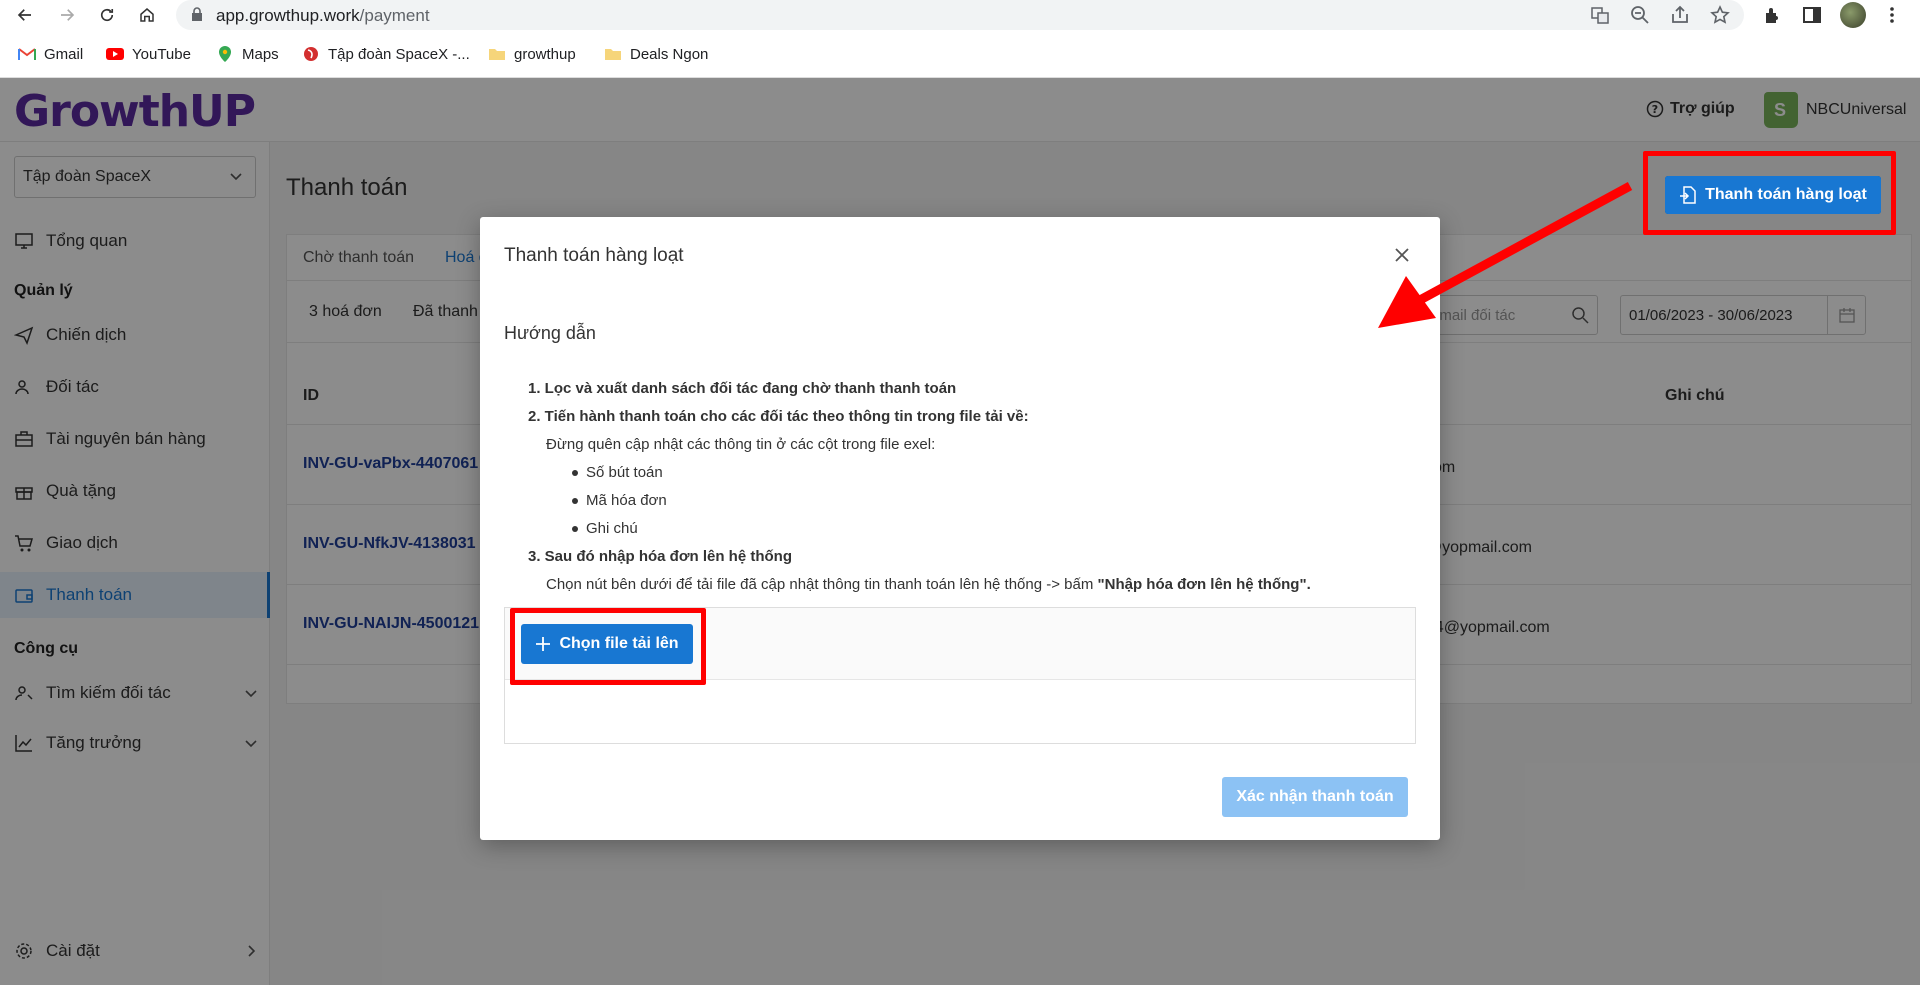  I want to click on file-import-icon, so click(1688, 195).